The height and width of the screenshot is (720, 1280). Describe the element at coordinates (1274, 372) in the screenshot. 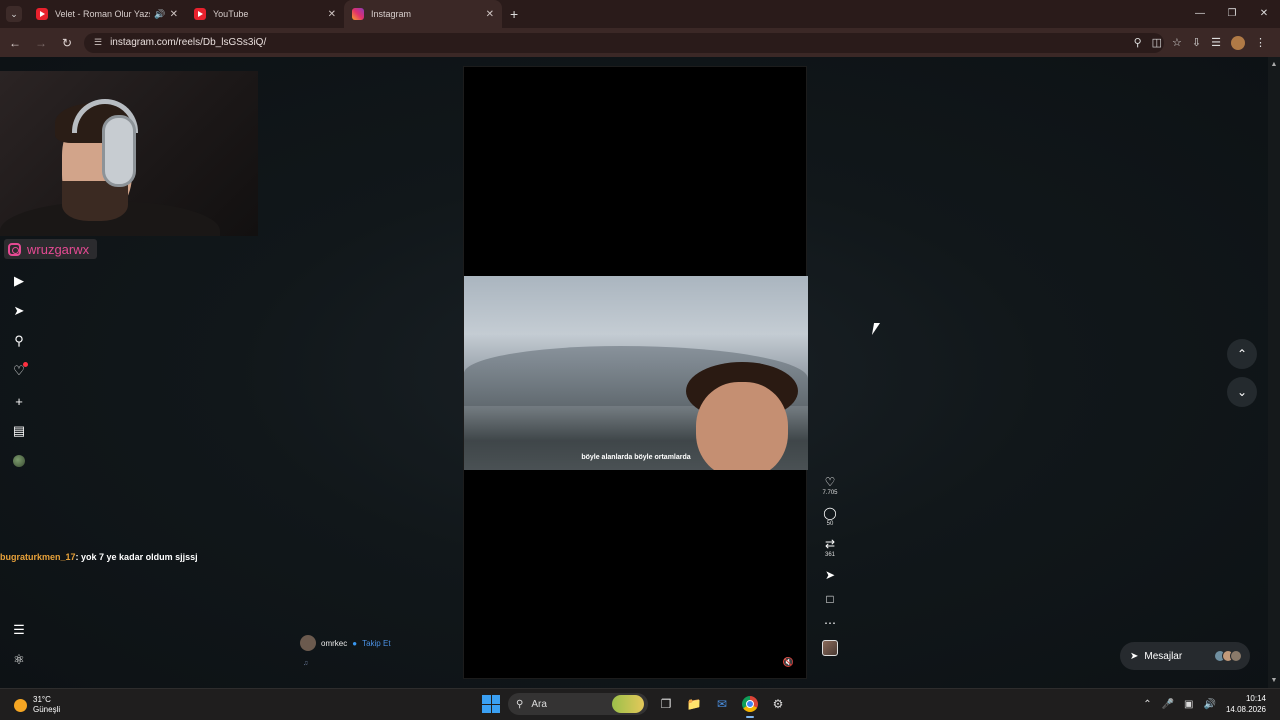

I see `page-scrollbar: ▲ ▼` at that location.